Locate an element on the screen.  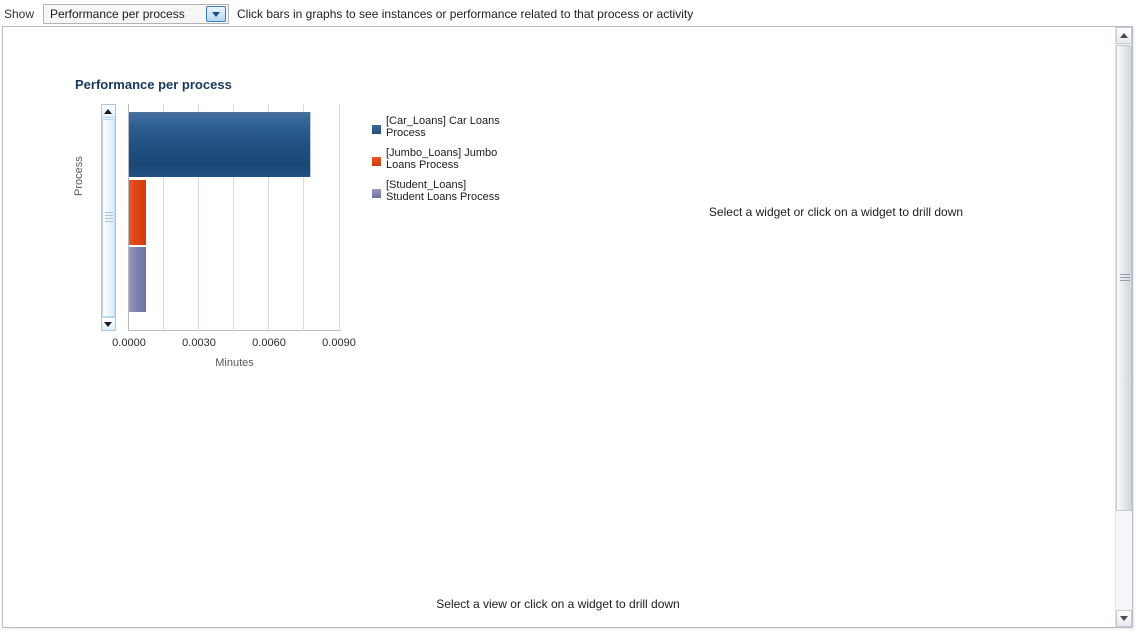
page-vertical-scrollbar is located at coordinates (1123, 327).